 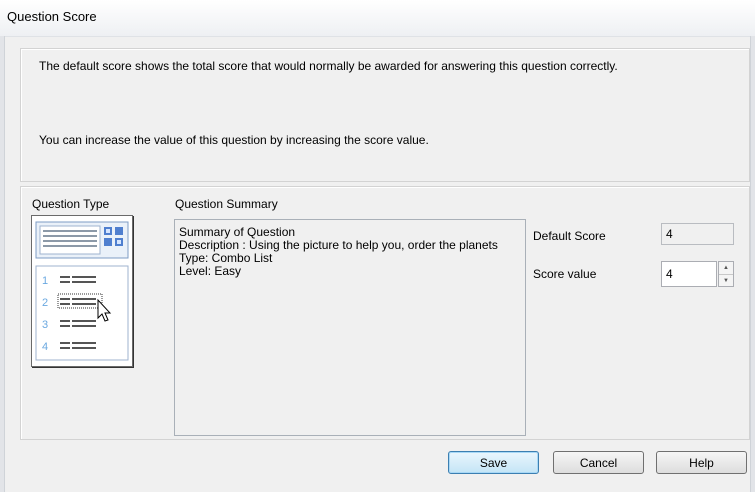 I want to click on thumb-number-4: 4, so click(x=45, y=347).